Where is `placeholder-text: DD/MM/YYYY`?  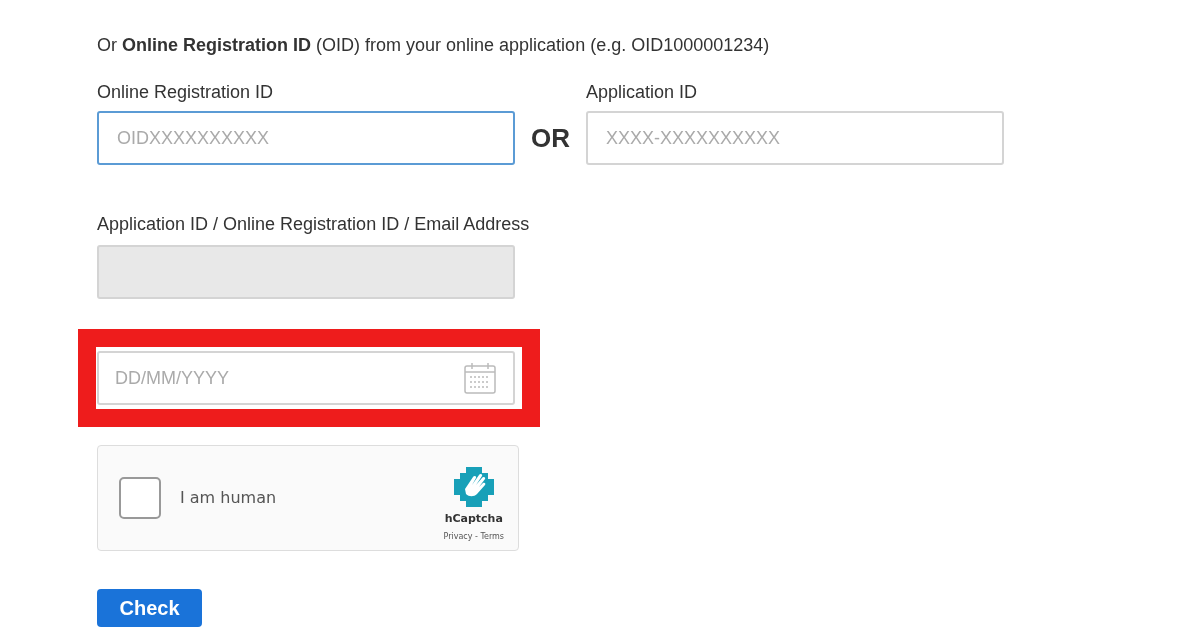 placeholder-text: DD/MM/YYYY is located at coordinates (172, 378).